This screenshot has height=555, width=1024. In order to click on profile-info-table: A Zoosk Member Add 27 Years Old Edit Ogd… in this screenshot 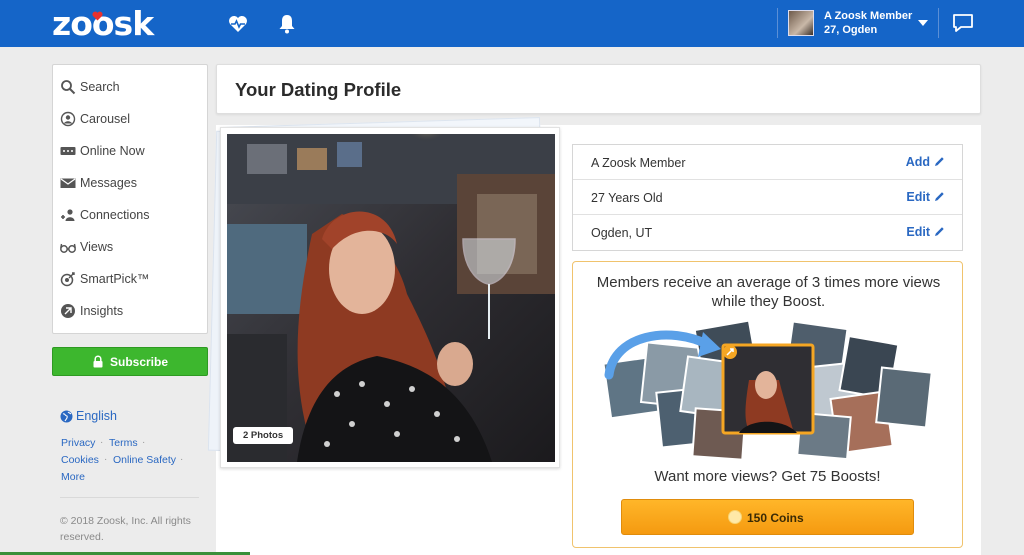, I will do `click(767, 197)`.